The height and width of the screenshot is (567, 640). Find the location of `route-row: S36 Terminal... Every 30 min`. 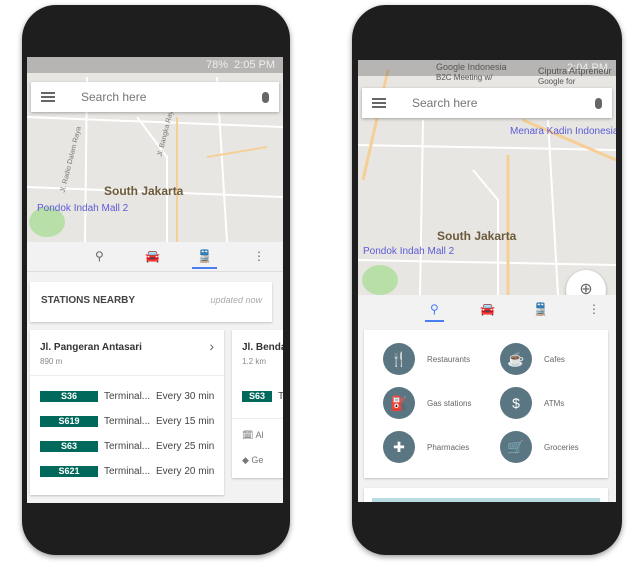

route-row: S36 Terminal... Every 30 min is located at coordinates (127, 396).